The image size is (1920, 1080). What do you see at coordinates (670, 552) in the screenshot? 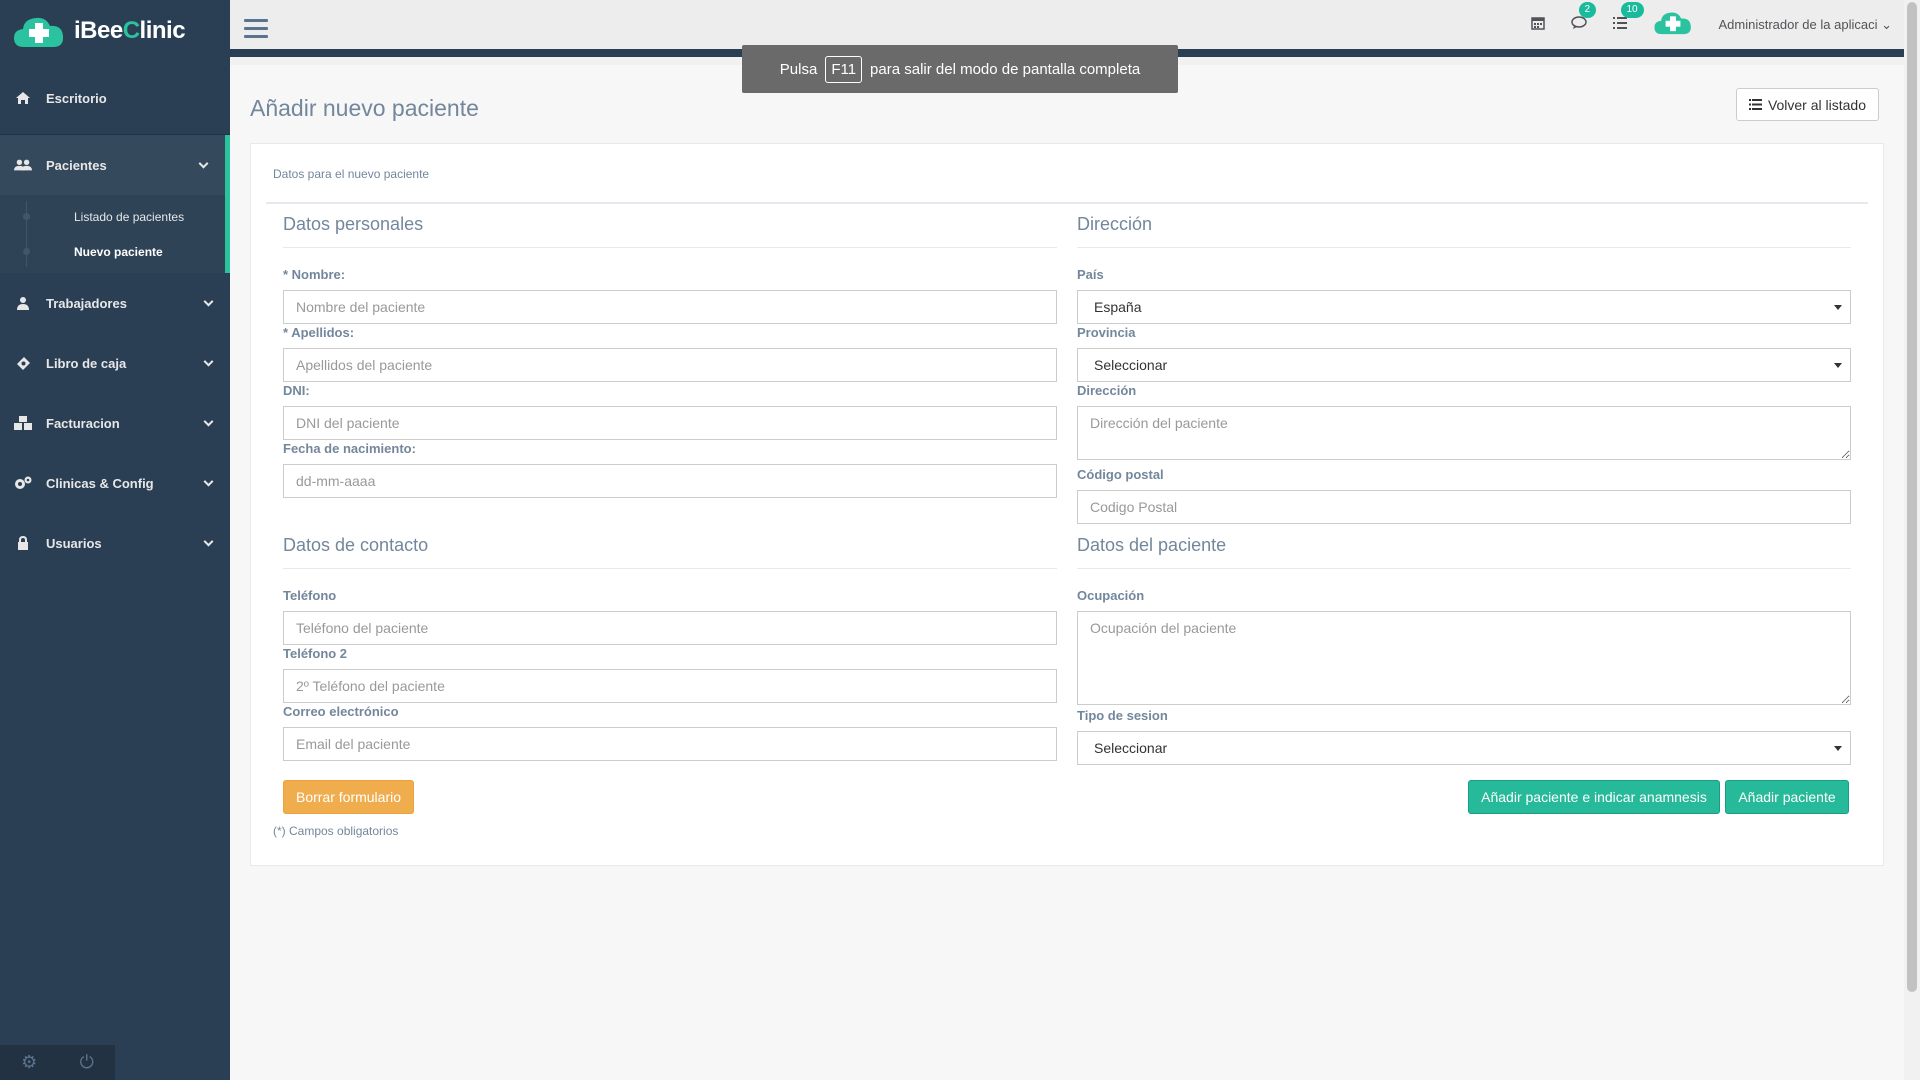
I see `section-title: Datos de contacto` at bounding box center [670, 552].